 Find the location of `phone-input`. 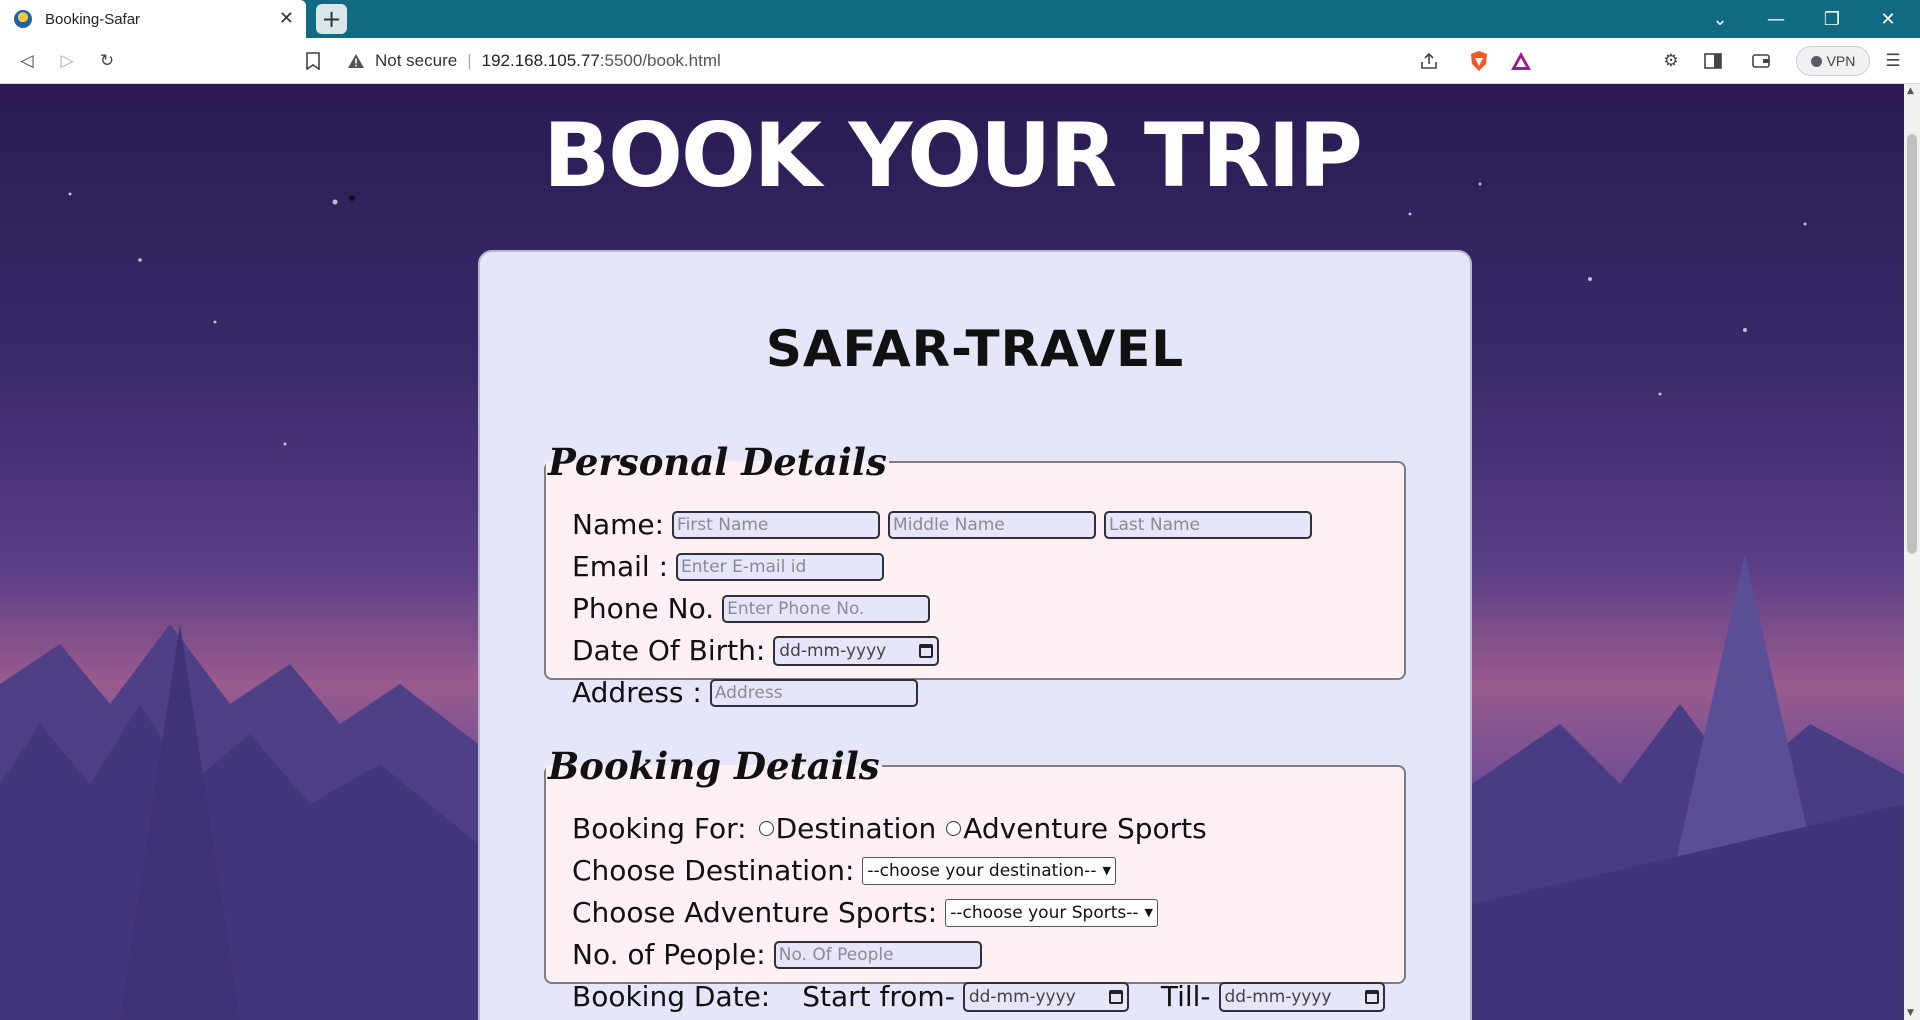

phone-input is located at coordinates (826, 608).